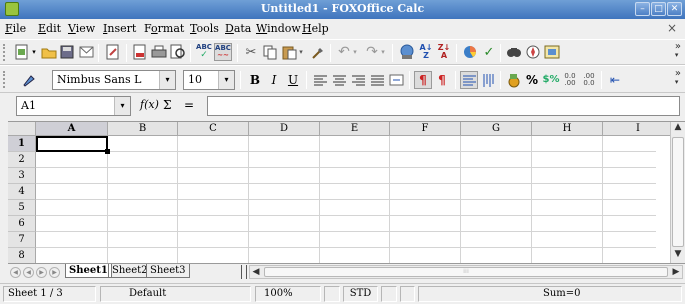 The height and width of the screenshot is (304, 685). What do you see at coordinates (251, 52) in the screenshot?
I see `cut-icon: ✂` at bounding box center [251, 52].